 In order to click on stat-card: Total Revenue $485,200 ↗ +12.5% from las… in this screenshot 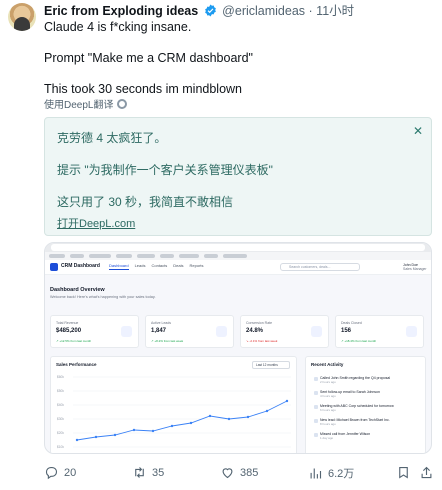, I will do `click(94, 331)`.